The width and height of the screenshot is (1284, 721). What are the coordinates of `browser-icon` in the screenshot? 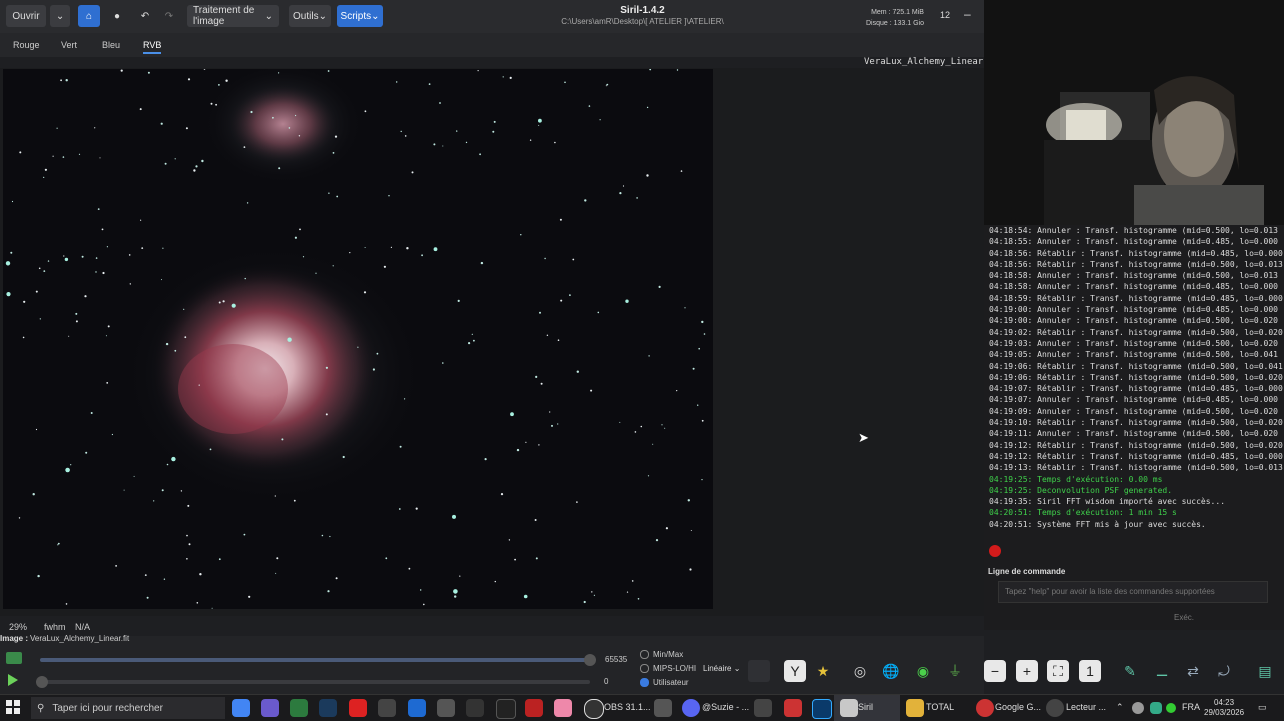 It's located at (270, 708).